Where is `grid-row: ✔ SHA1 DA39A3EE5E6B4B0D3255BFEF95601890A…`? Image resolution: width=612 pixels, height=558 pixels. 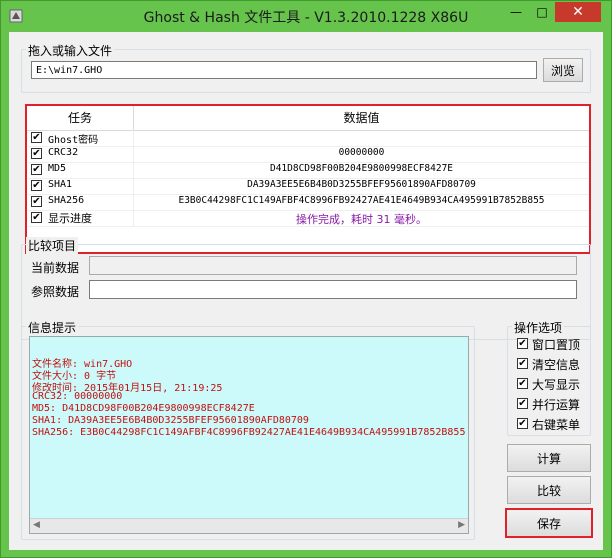 grid-row: ✔ SHA1 DA39A3EE5E6B4B0D3255BFEF95601890A… is located at coordinates (308, 186).